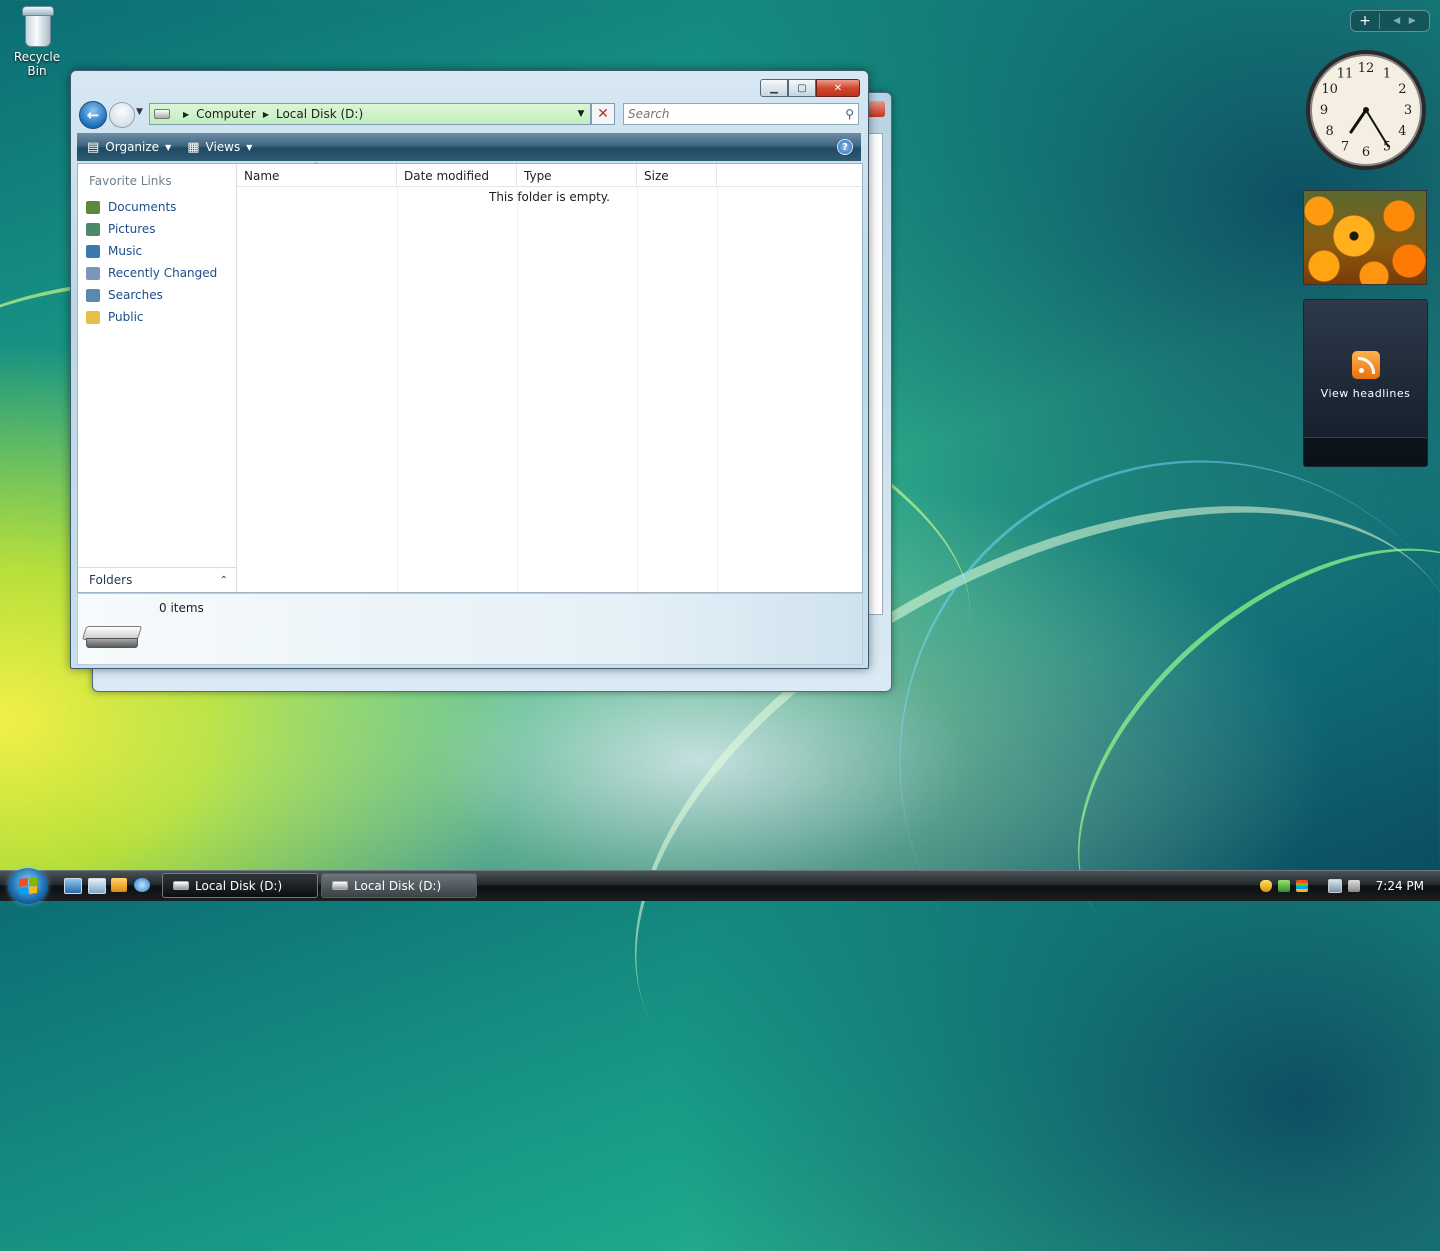 The width and height of the screenshot is (1440, 1251). What do you see at coordinates (802, 88) in the screenshot?
I see `maximize-button: ▢` at bounding box center [802, 88].